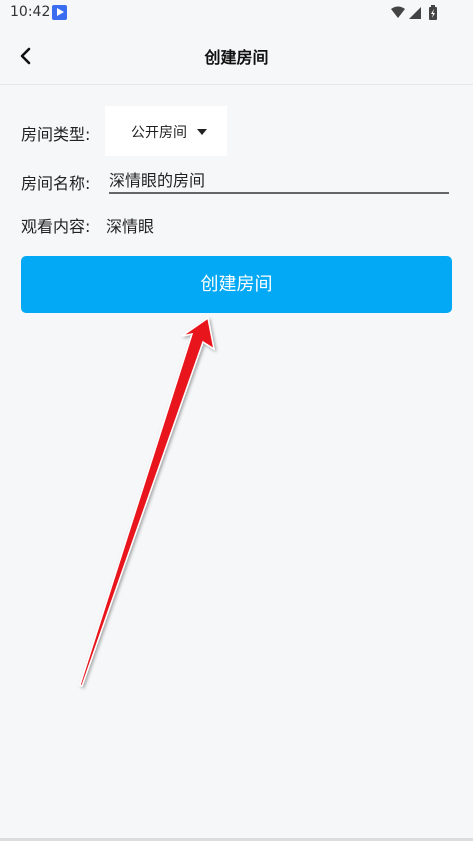 This screenshot has height=841, width=473. Describe the element at coordinates (130, 226) in the screenshot. I see `watch-content-value: 深情眼` at that location.